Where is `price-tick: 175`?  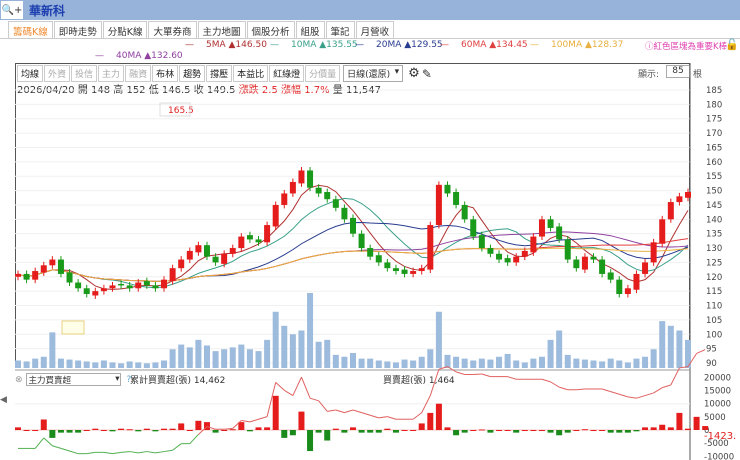
price-tick: 175 is located at coordinates (714, 120).